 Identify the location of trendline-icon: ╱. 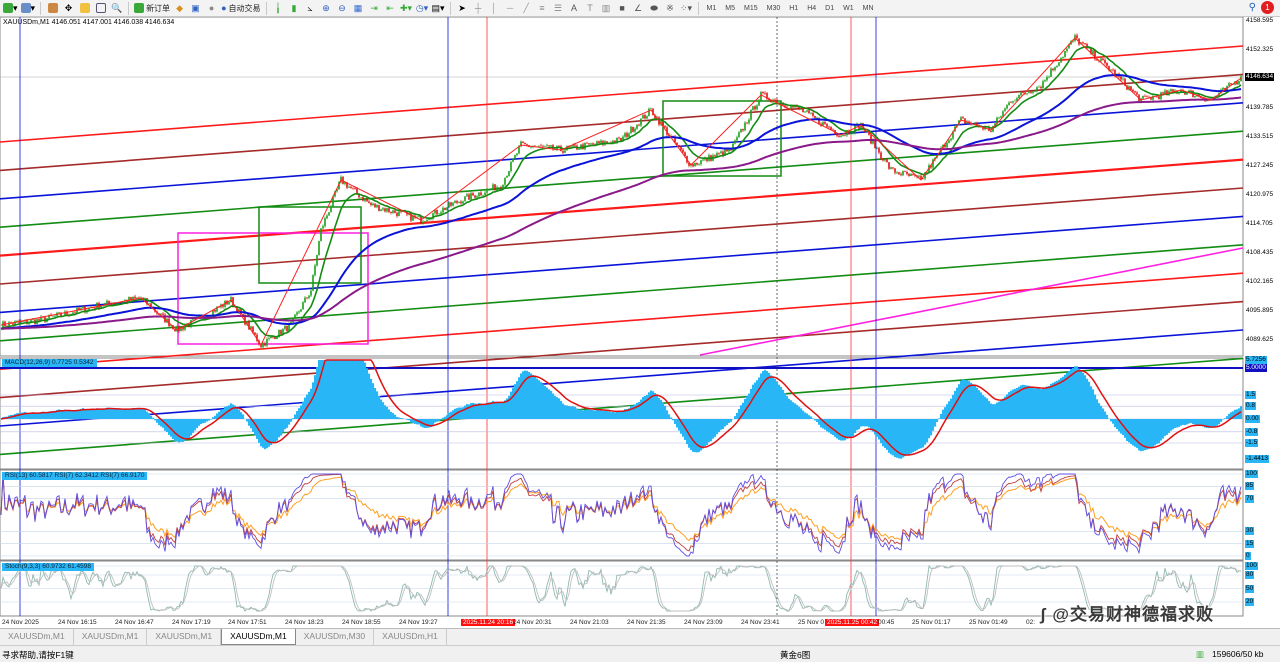
(526, 8).